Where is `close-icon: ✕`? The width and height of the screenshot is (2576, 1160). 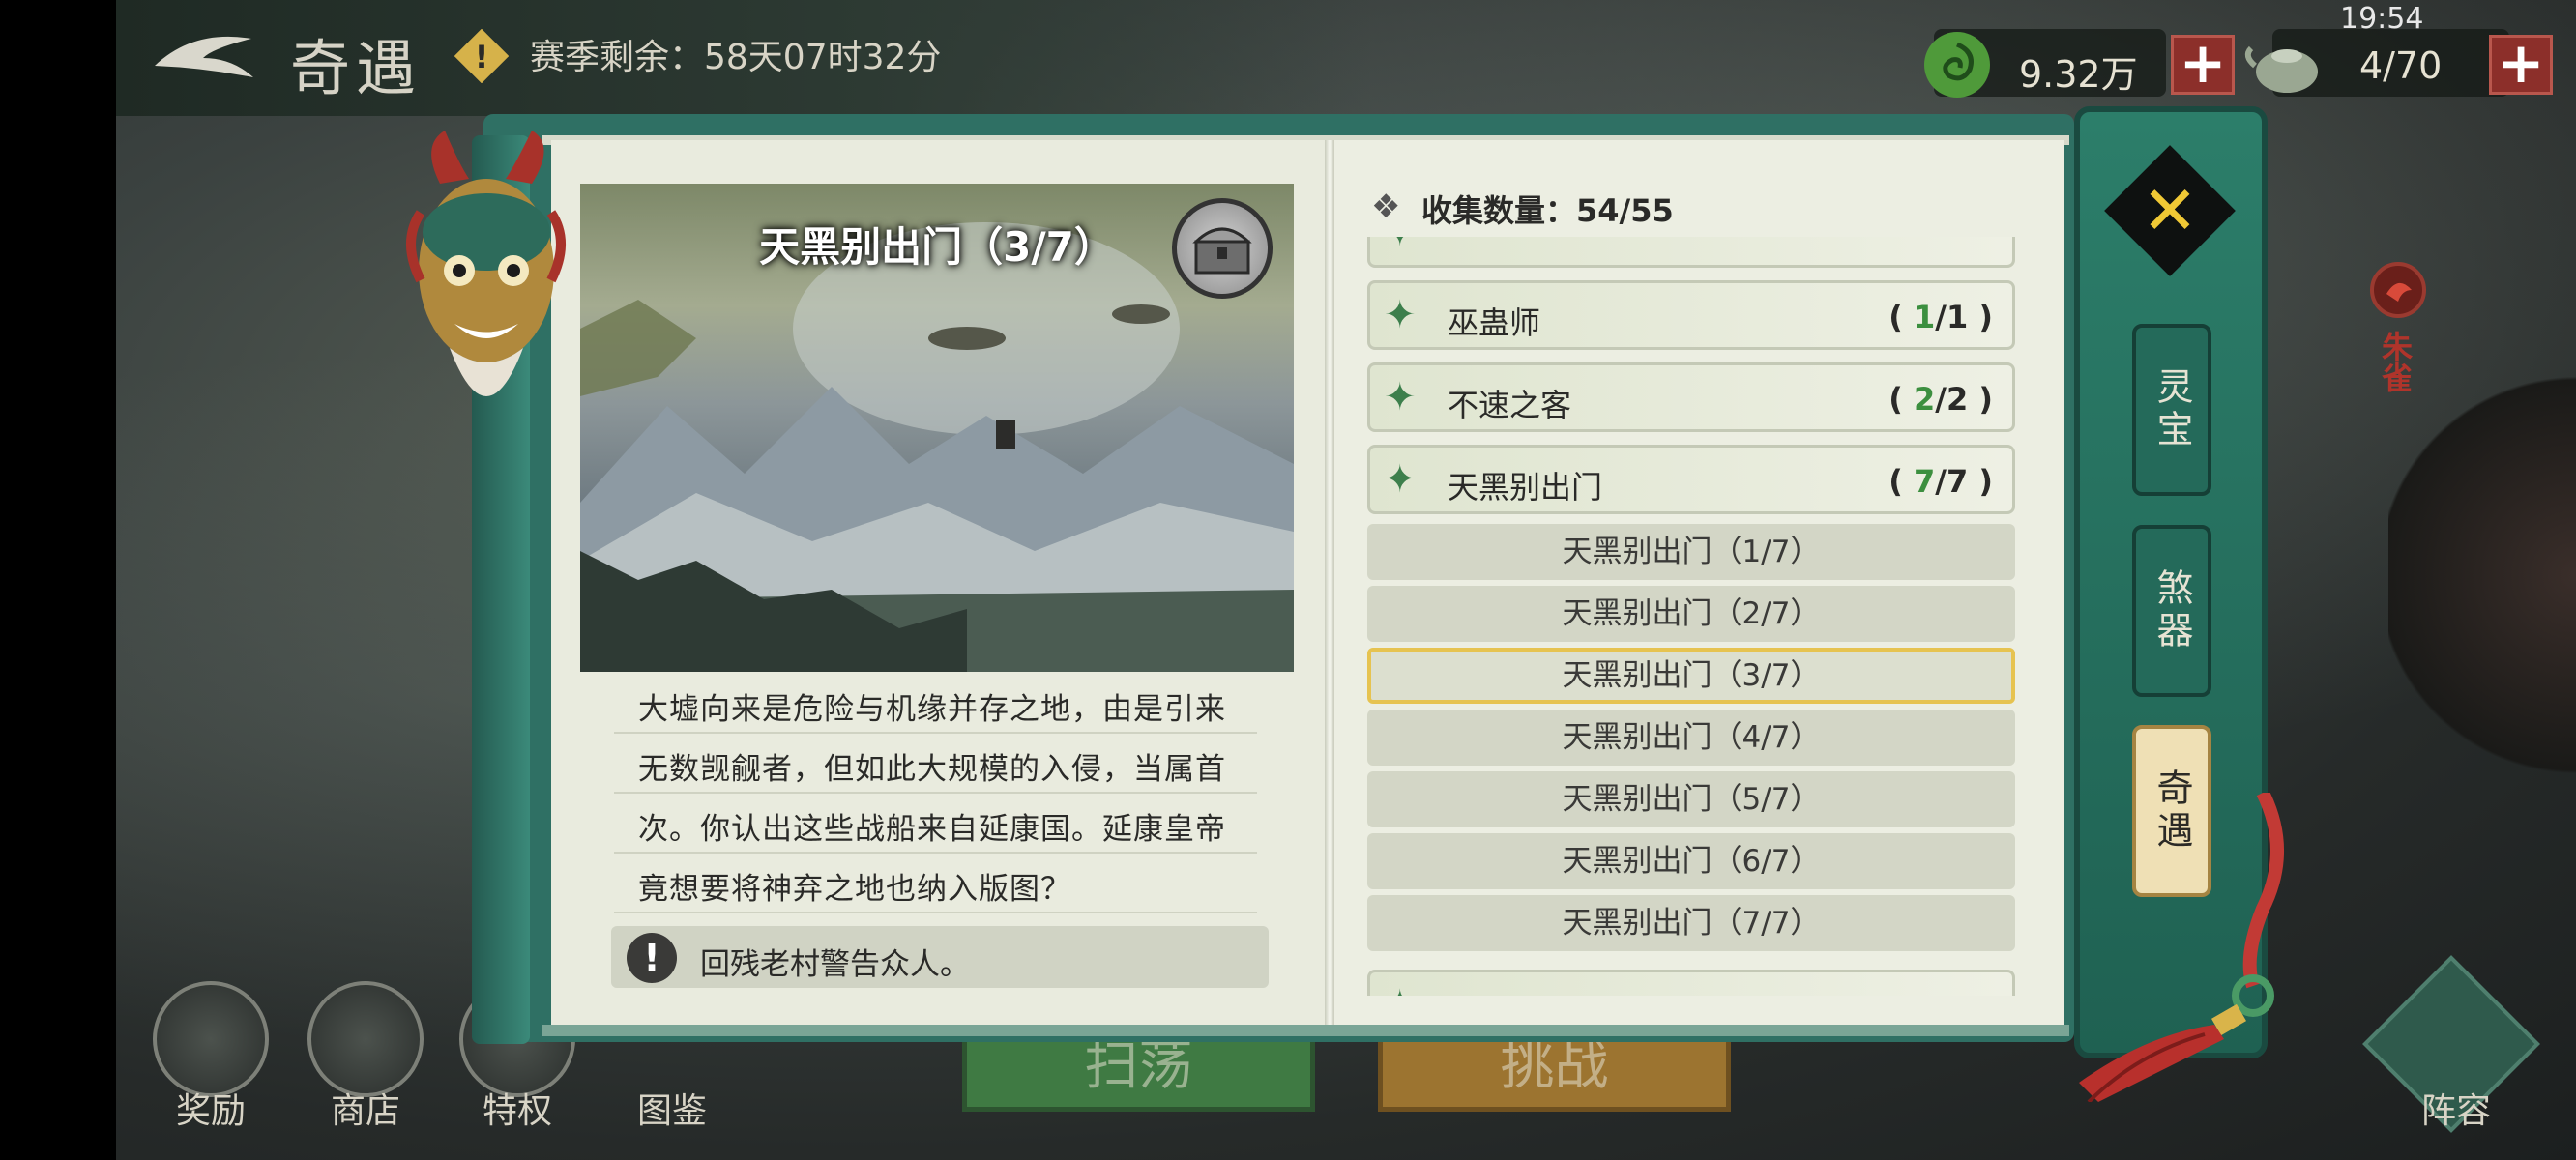 close-icon: ✕ is located at coordinates (2169, 210).